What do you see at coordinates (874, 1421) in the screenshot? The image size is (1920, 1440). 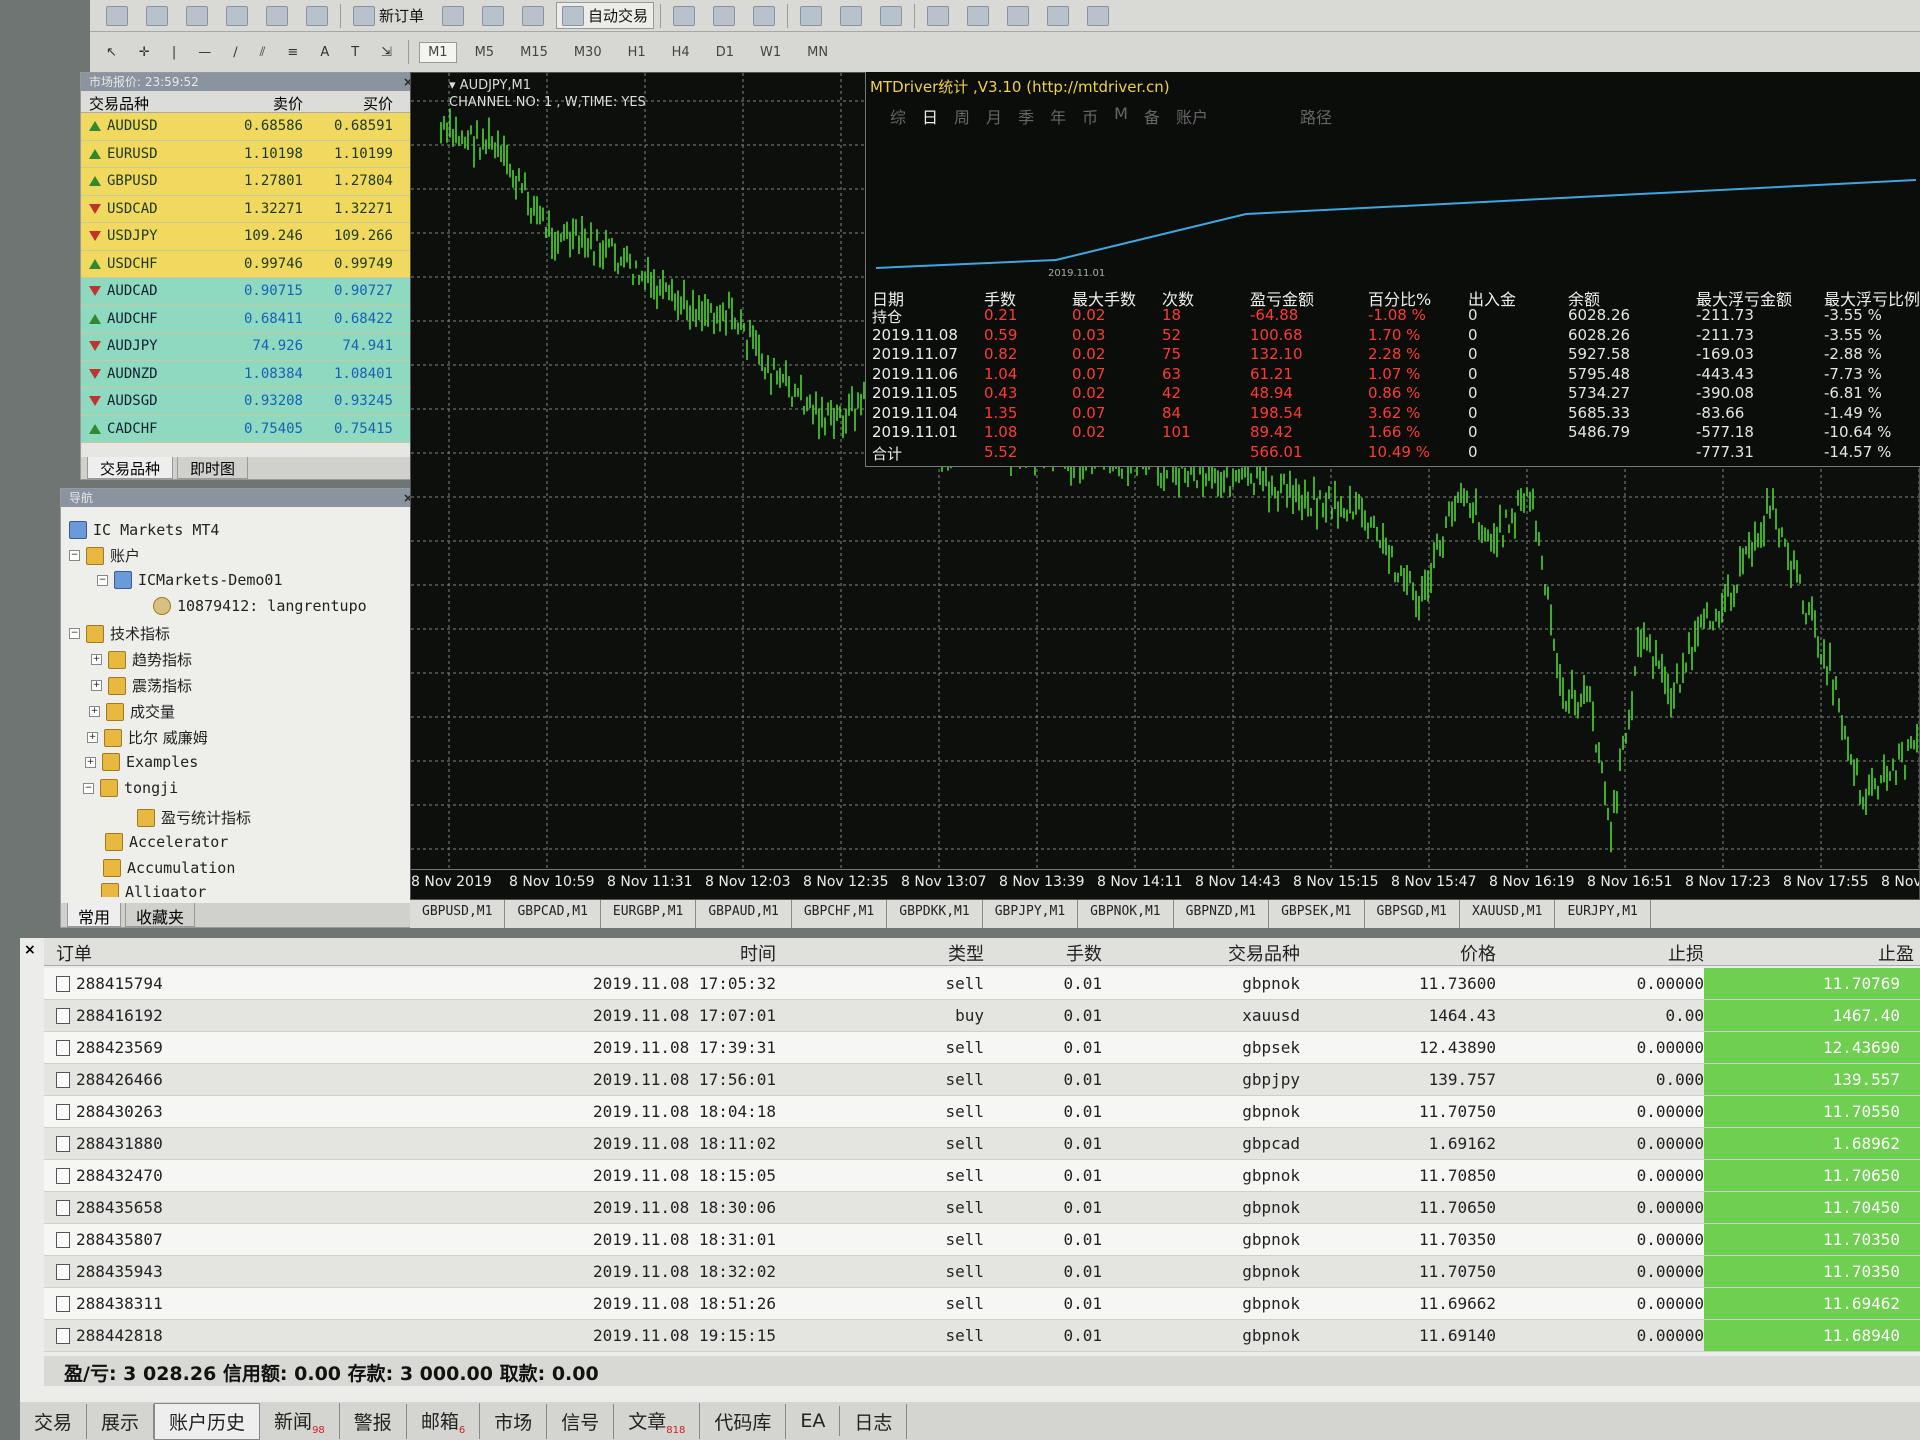 I see `terminal-tab: 日志` at bounding box center [874, 1421].